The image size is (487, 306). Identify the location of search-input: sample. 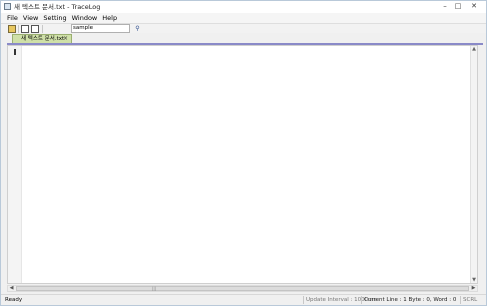
(100, 28).